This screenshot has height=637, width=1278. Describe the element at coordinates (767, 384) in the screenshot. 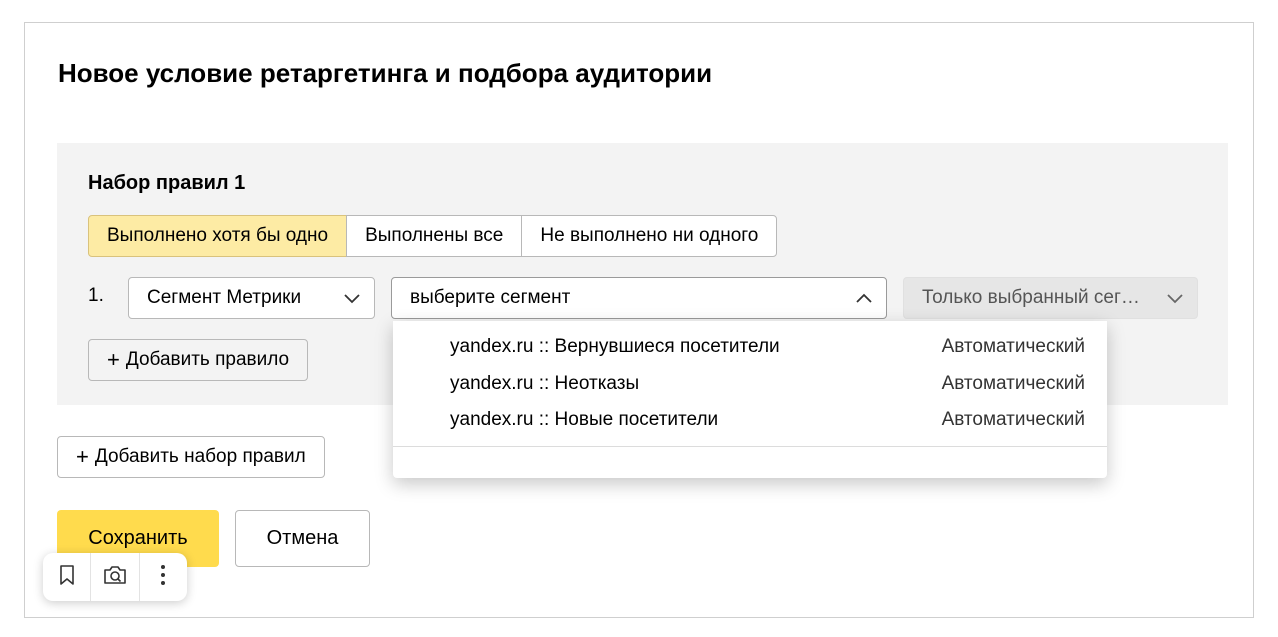

I see `dropdown-option: yandex.ru :: Неотказы Автоматический` at that location.